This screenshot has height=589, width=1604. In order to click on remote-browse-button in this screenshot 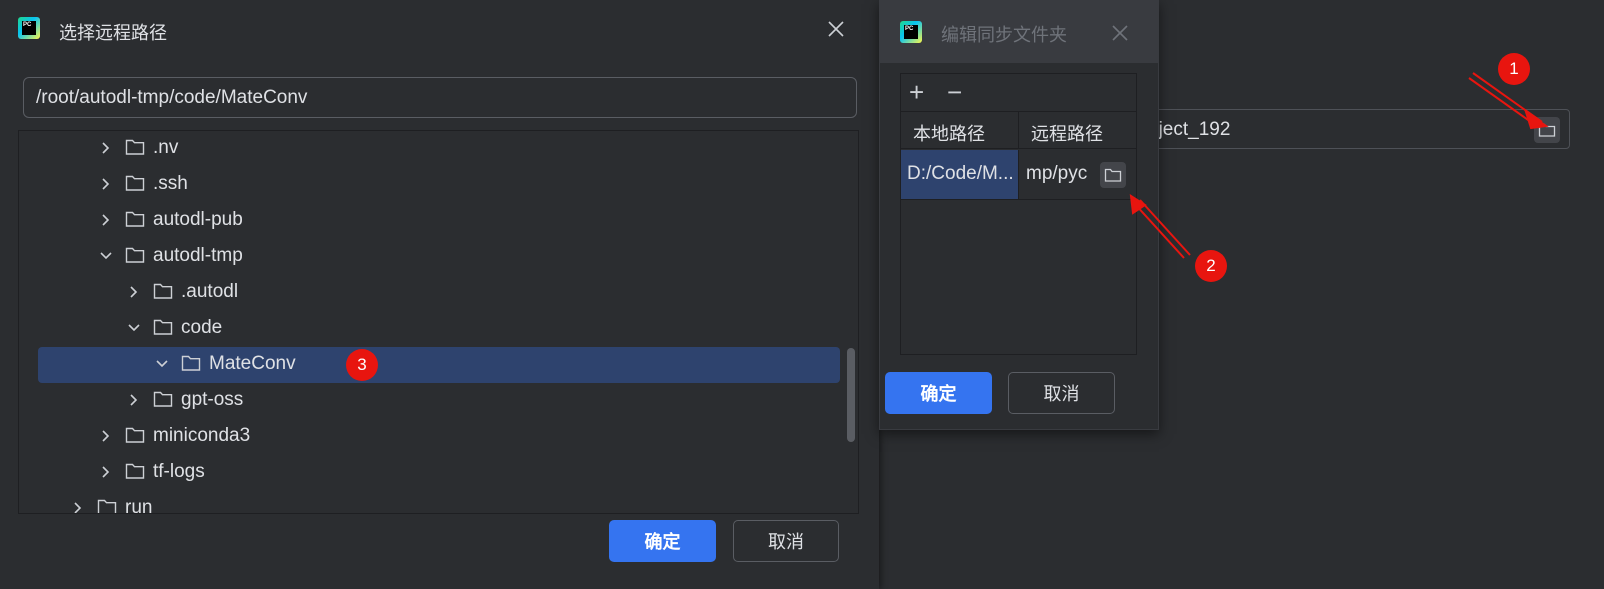, I will do `click(1113, 175)`.